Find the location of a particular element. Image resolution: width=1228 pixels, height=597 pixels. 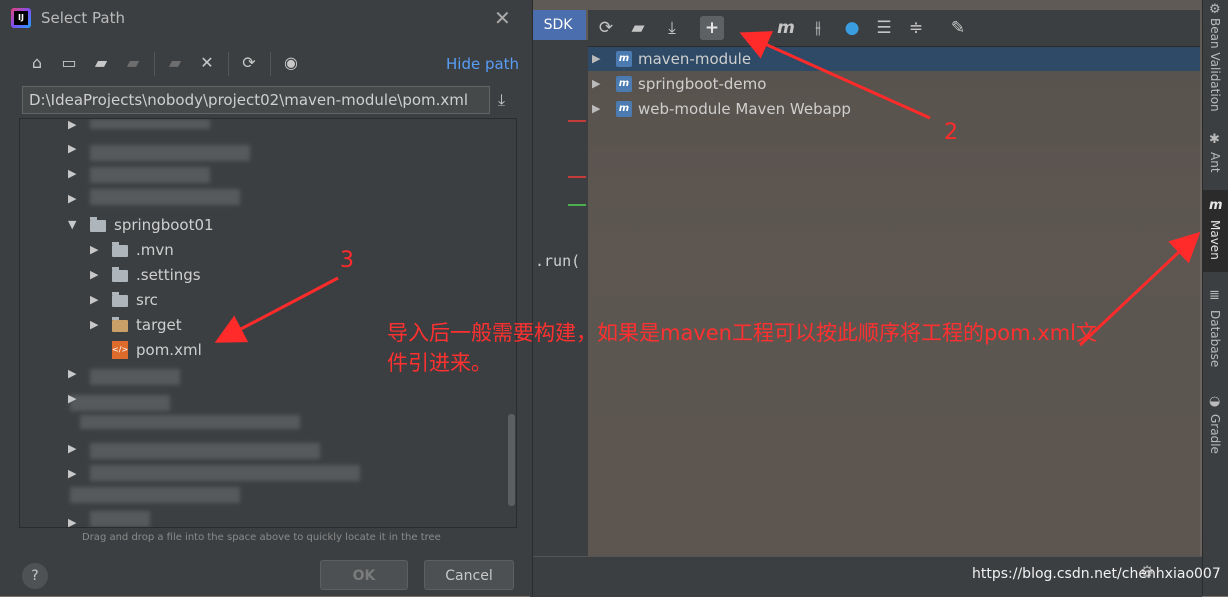

watermark: https://blog.csdn.net/chenhxiao007 is located at coordinates (1096, 574).